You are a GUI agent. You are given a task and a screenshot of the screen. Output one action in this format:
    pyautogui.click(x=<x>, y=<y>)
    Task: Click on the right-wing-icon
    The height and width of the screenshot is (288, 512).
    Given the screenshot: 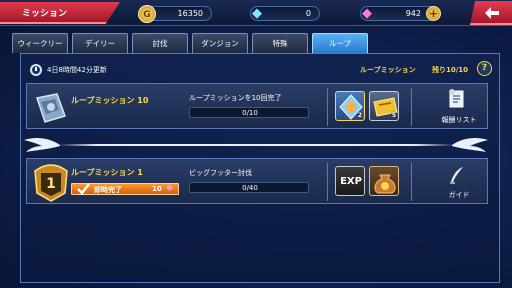 What is the action you would take?
    pyautogui.click(x=470, y=144)
    